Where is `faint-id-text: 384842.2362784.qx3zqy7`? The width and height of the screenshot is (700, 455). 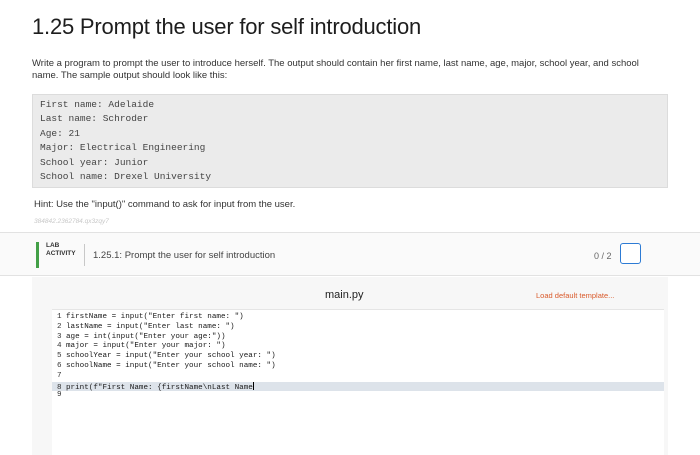 faint-id-text: 384842.2362784.qx3zqy7 is located at coordinates (71, 221).